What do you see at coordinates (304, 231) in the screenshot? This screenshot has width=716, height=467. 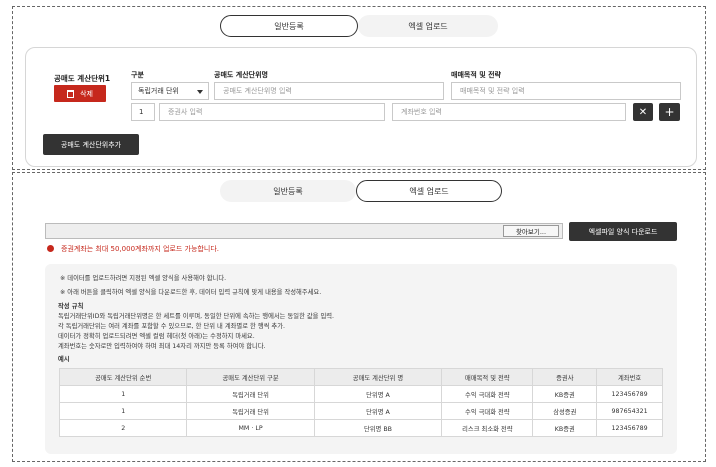 I see `file-path-field` at bounding box center [304, 231].